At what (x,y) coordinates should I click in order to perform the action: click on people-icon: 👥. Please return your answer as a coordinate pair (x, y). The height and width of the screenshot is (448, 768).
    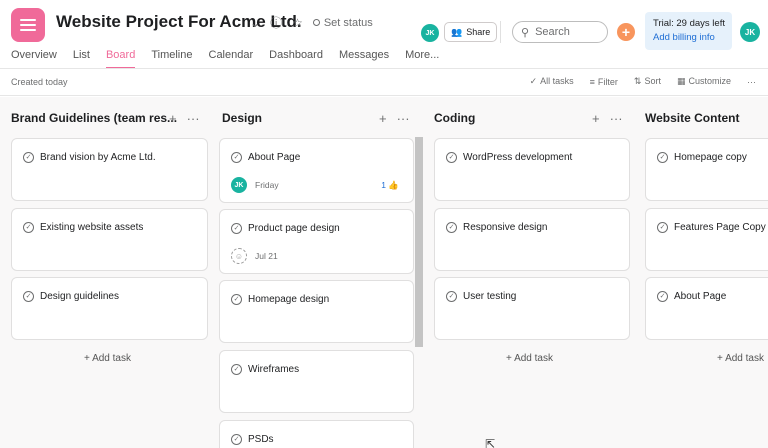
    Looking at the image, I should click on (457, 31).